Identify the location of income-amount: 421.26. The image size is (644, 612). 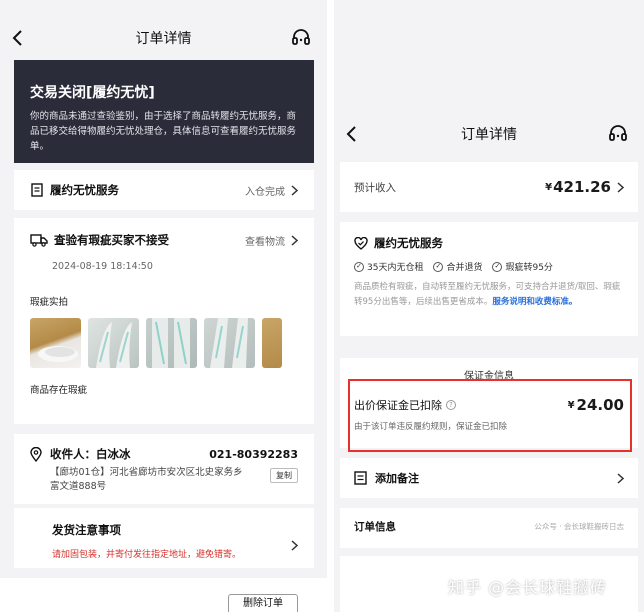
(582, 187).